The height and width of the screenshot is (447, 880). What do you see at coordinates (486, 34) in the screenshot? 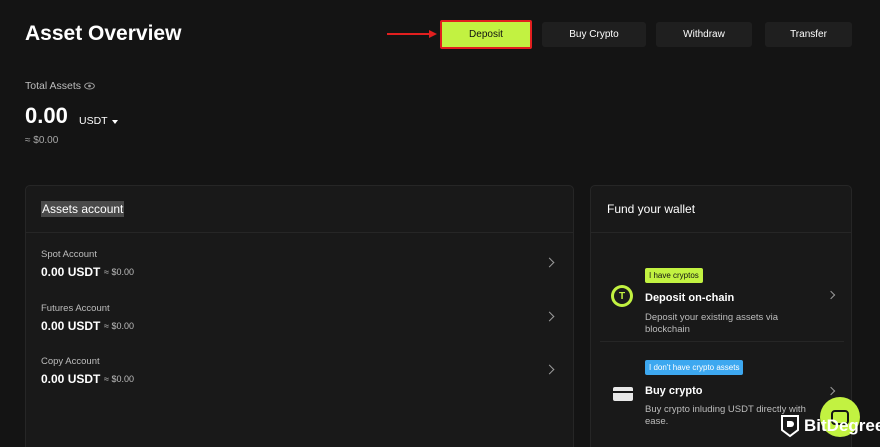
I see `deposit-button: Deposit` at bounding box center [486, 34].